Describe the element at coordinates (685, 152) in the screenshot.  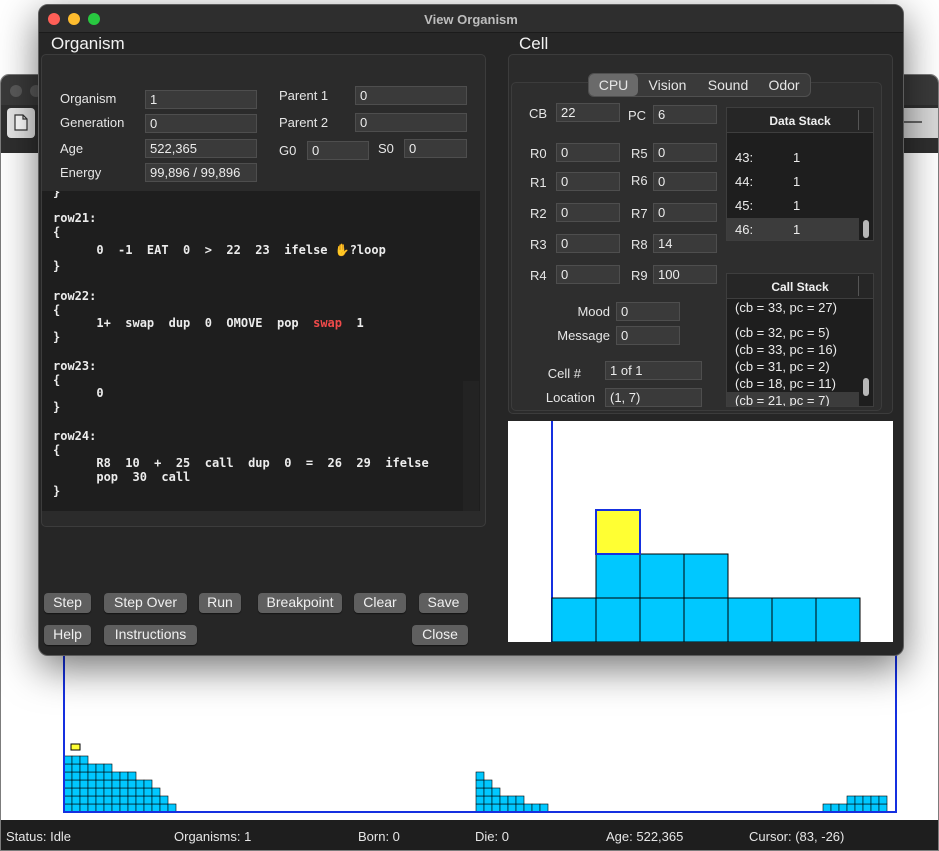
I see `r5-field: 0` at that location.